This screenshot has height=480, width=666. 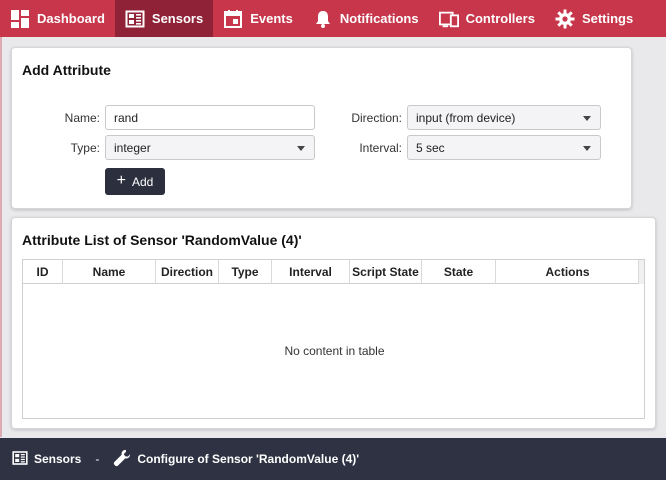 I want to click on column-header-actions: Actions, so click(x=567, y=272).